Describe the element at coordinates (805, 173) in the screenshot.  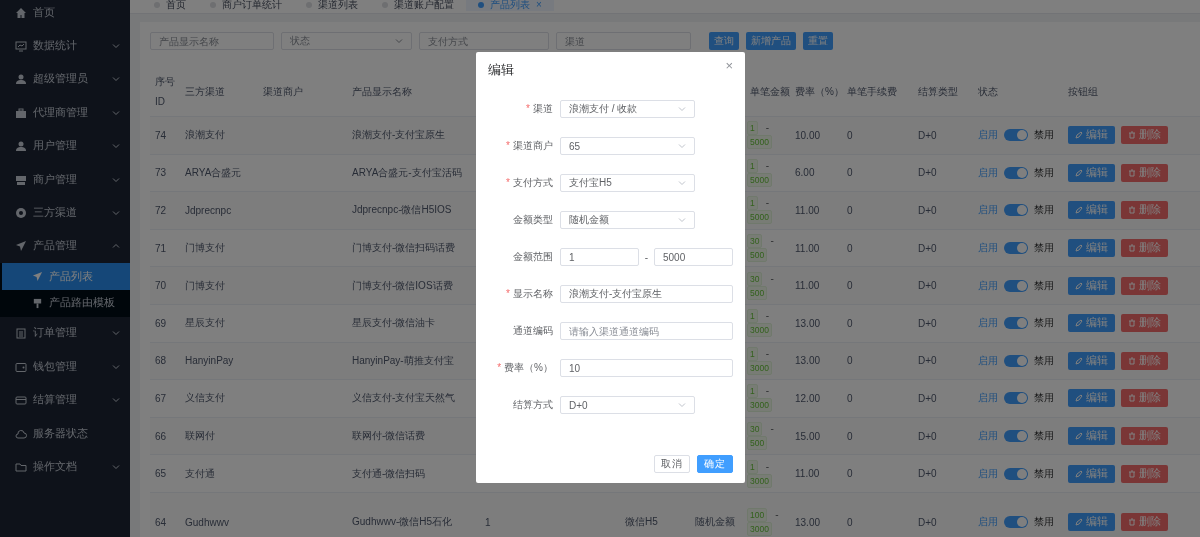
I see `table-cell-text: 6.00` at that location.